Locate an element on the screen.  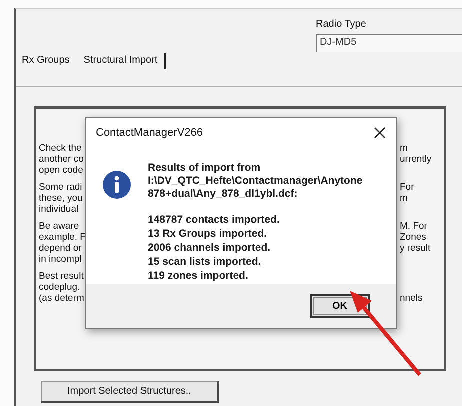
radio-type-field: DJ-MD5 is located at coordinates (389, 43).